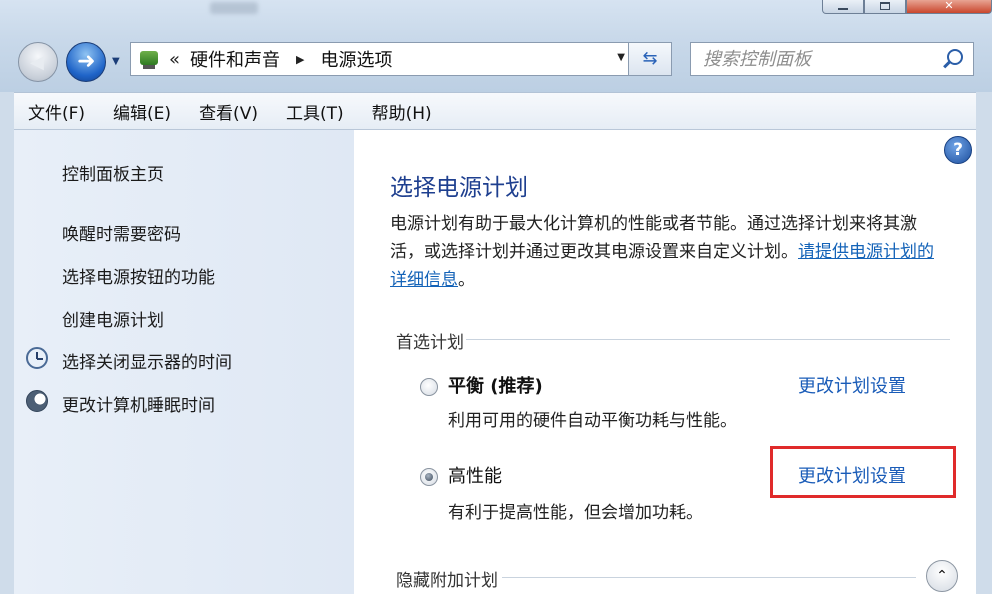 This screenshot has height=594, width=992. Describe the element at coordinates (234, 8) in the screenshot. I see `window-title` at that location.